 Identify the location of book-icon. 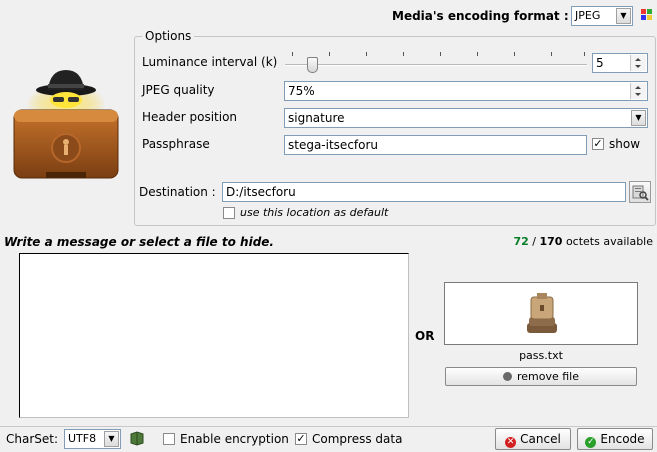
(137, 438).